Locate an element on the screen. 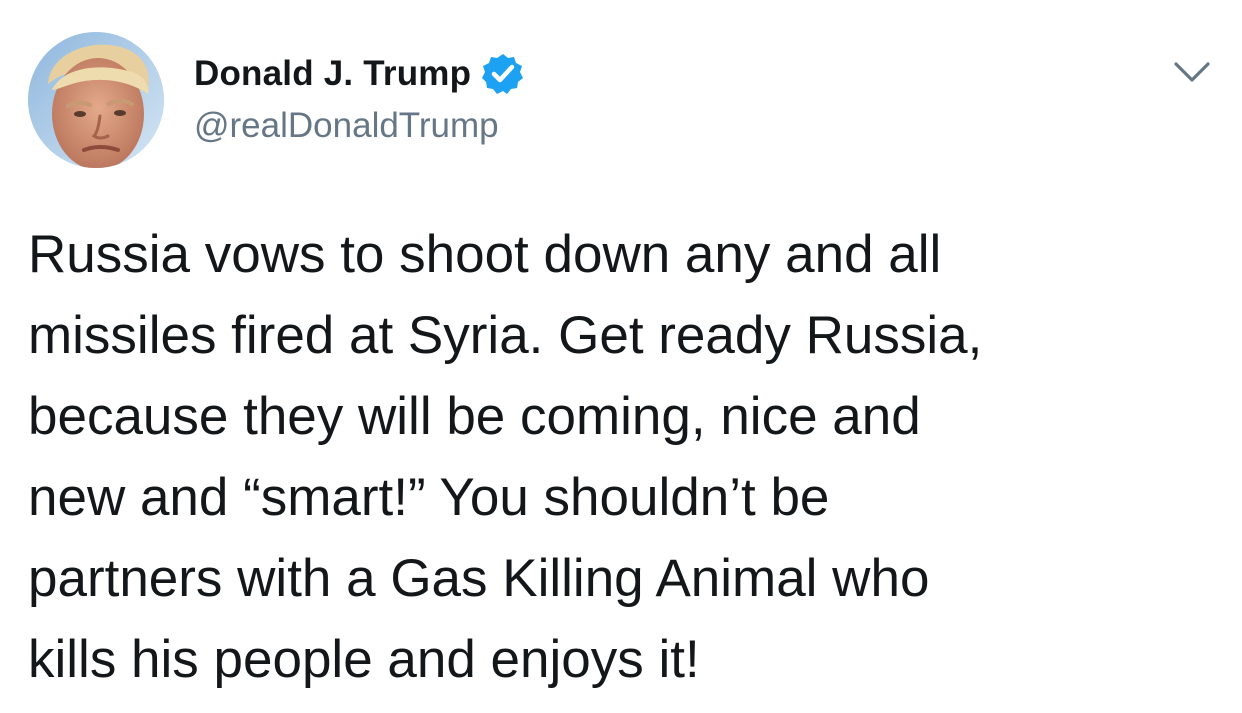 The image size is (1242, 713). verified-badge-icon is located at coordinates (503, 74).